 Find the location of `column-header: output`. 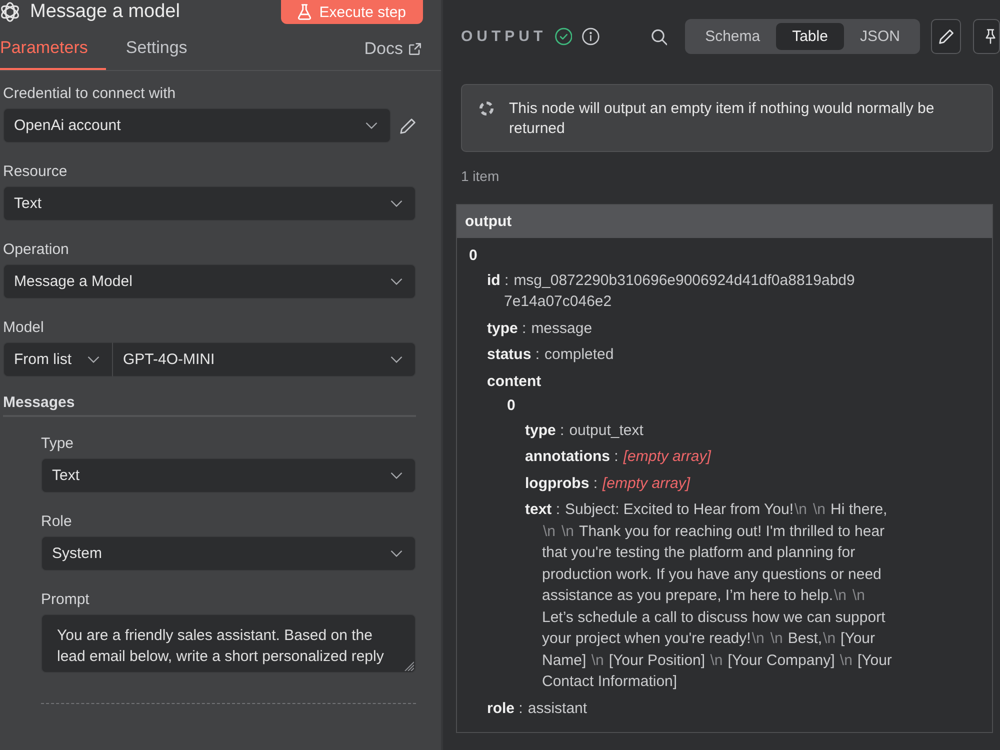

column-header: output is located at coordinates (724, 221).